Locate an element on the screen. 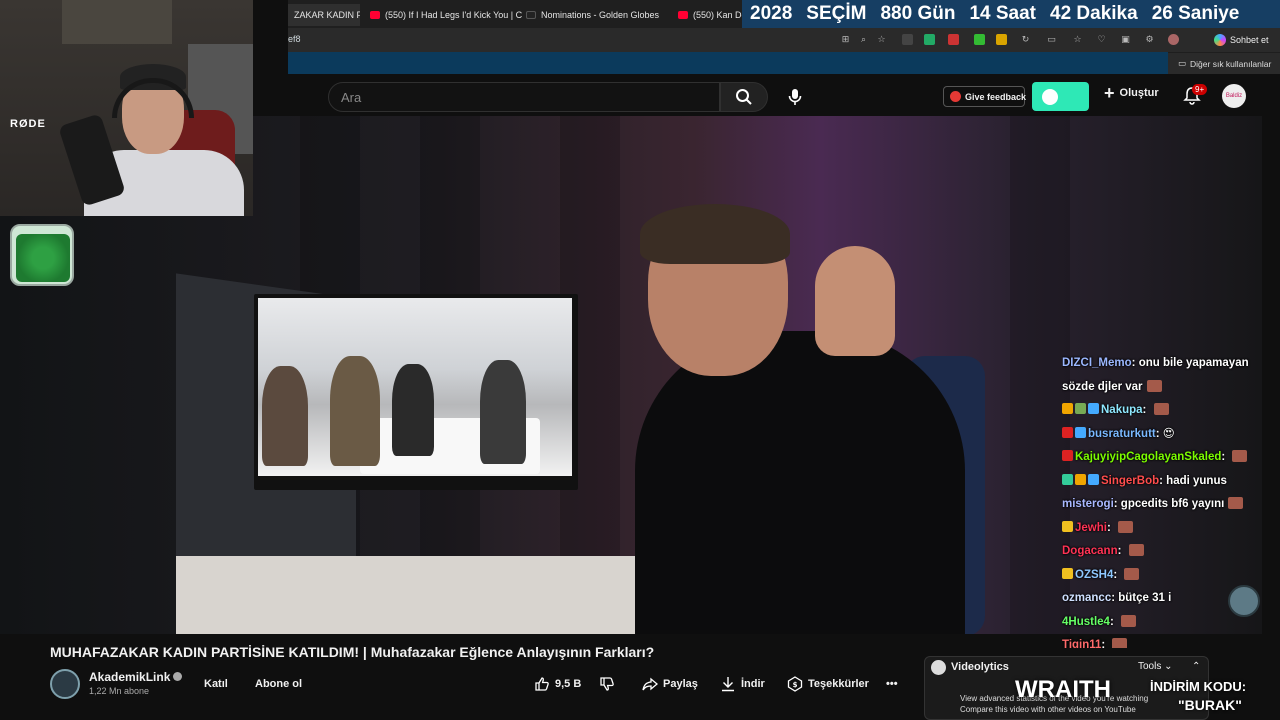 Image resolution: width=1280 pixels, height=720 pixels. download-button: İndir is located at coordinates (742, 684).